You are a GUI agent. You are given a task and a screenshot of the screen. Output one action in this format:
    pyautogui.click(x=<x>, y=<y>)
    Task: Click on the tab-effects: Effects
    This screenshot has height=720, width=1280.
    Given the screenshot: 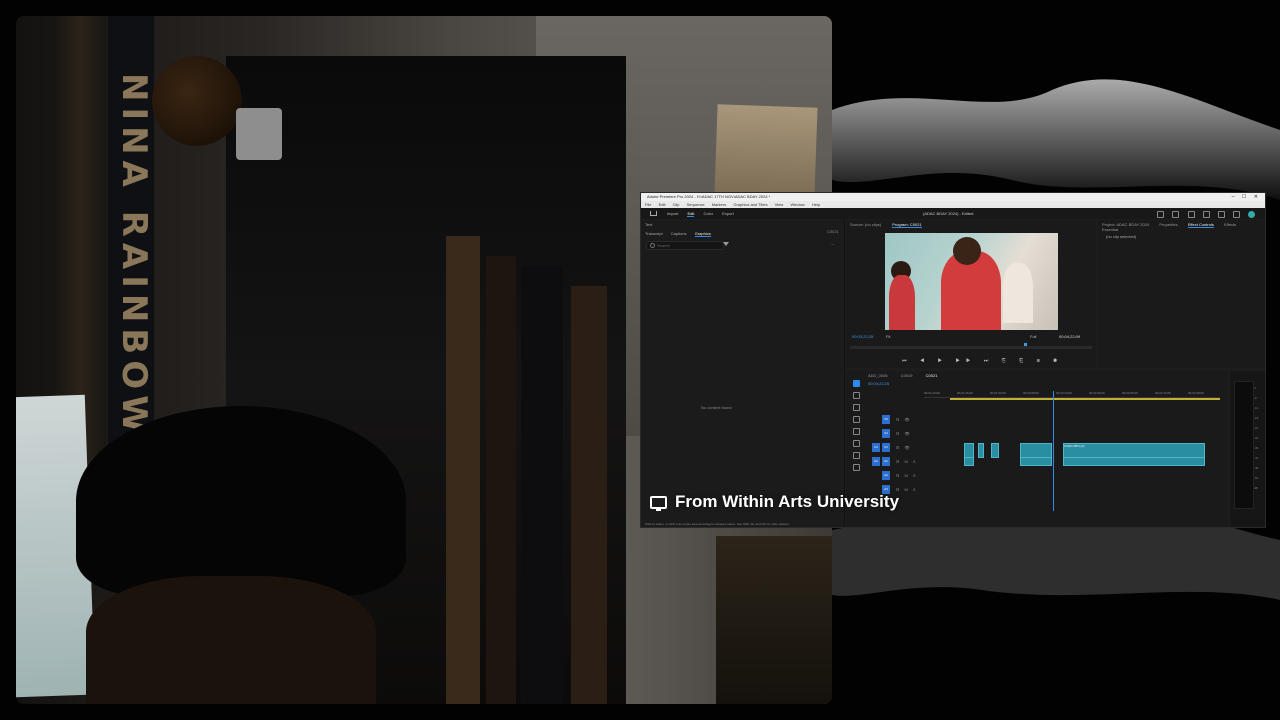 What is the action you would take?
    pyautogui.click(x=1230, y=224)
    